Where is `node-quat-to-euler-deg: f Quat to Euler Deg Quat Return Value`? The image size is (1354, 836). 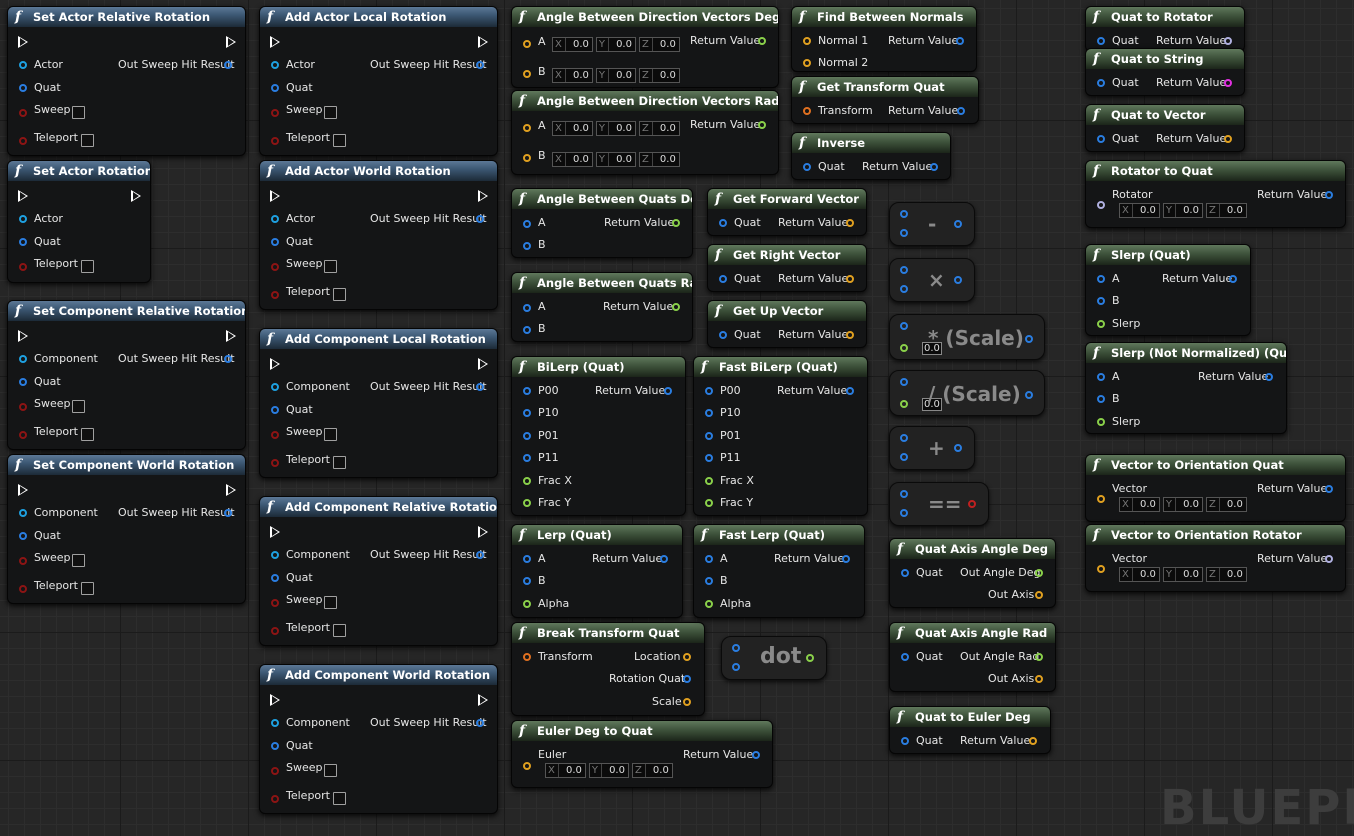 node-quat-to-euler-deg: f Quat to Euler Deg Quat Return Value is located at coordinates (970, 730).